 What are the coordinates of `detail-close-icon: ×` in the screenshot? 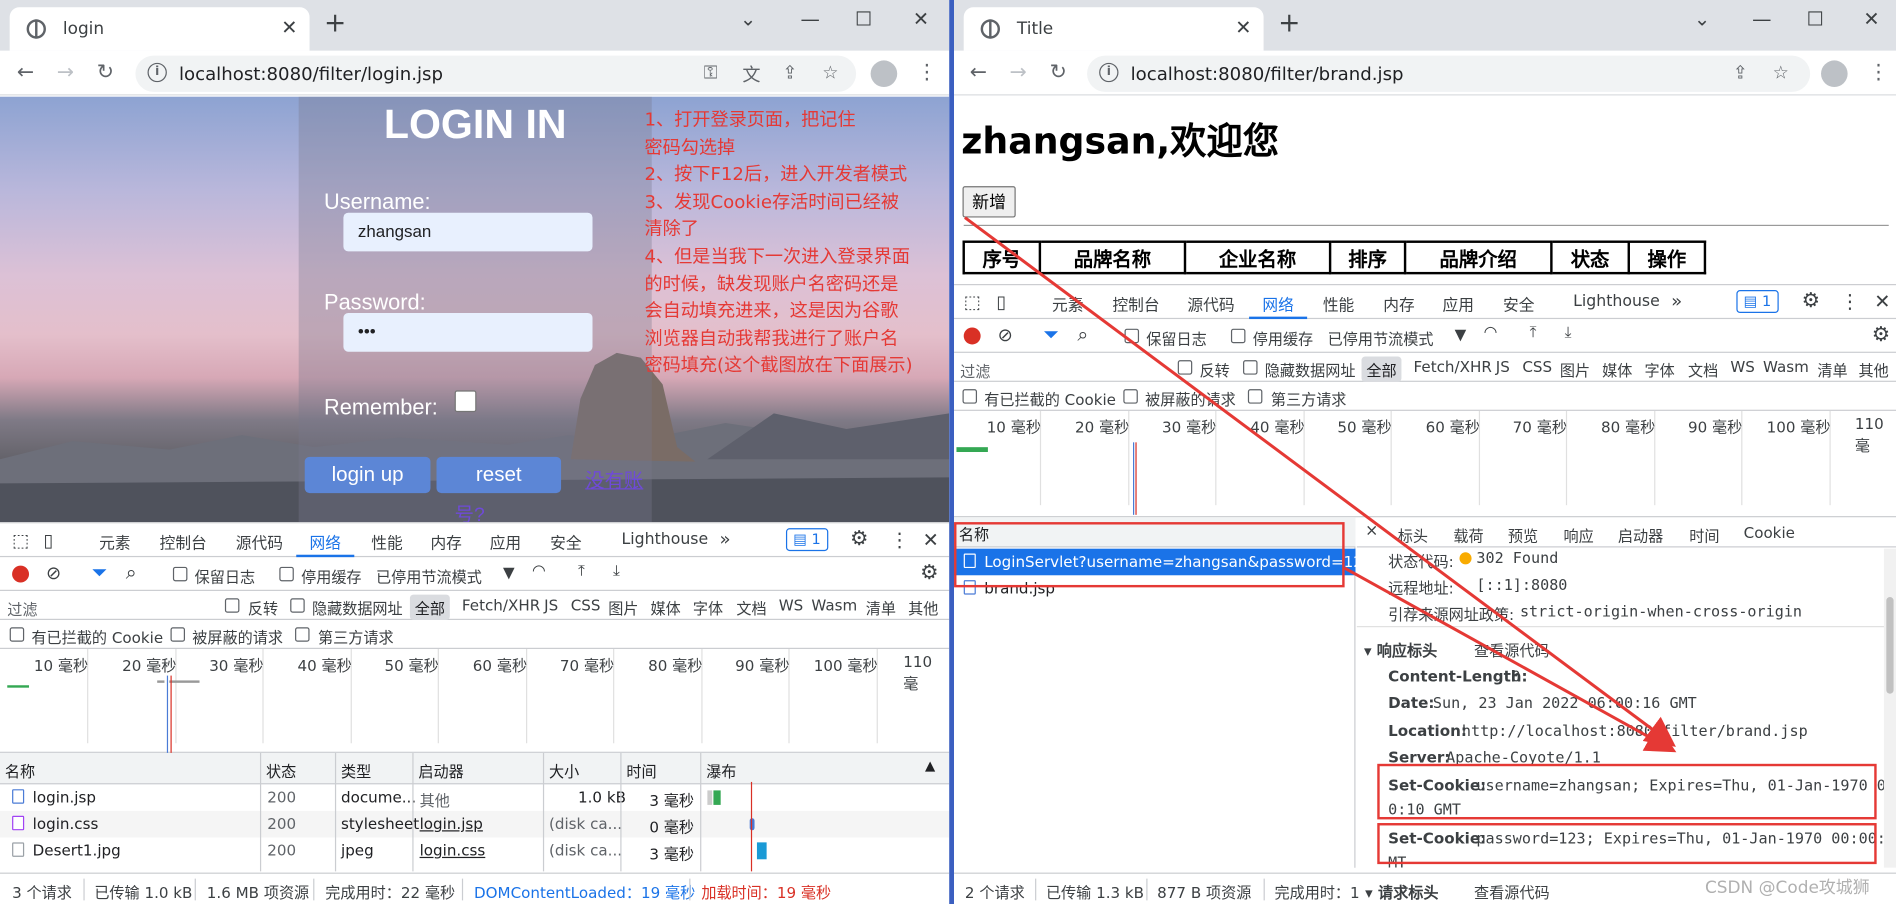 It's located at (1371, 531).